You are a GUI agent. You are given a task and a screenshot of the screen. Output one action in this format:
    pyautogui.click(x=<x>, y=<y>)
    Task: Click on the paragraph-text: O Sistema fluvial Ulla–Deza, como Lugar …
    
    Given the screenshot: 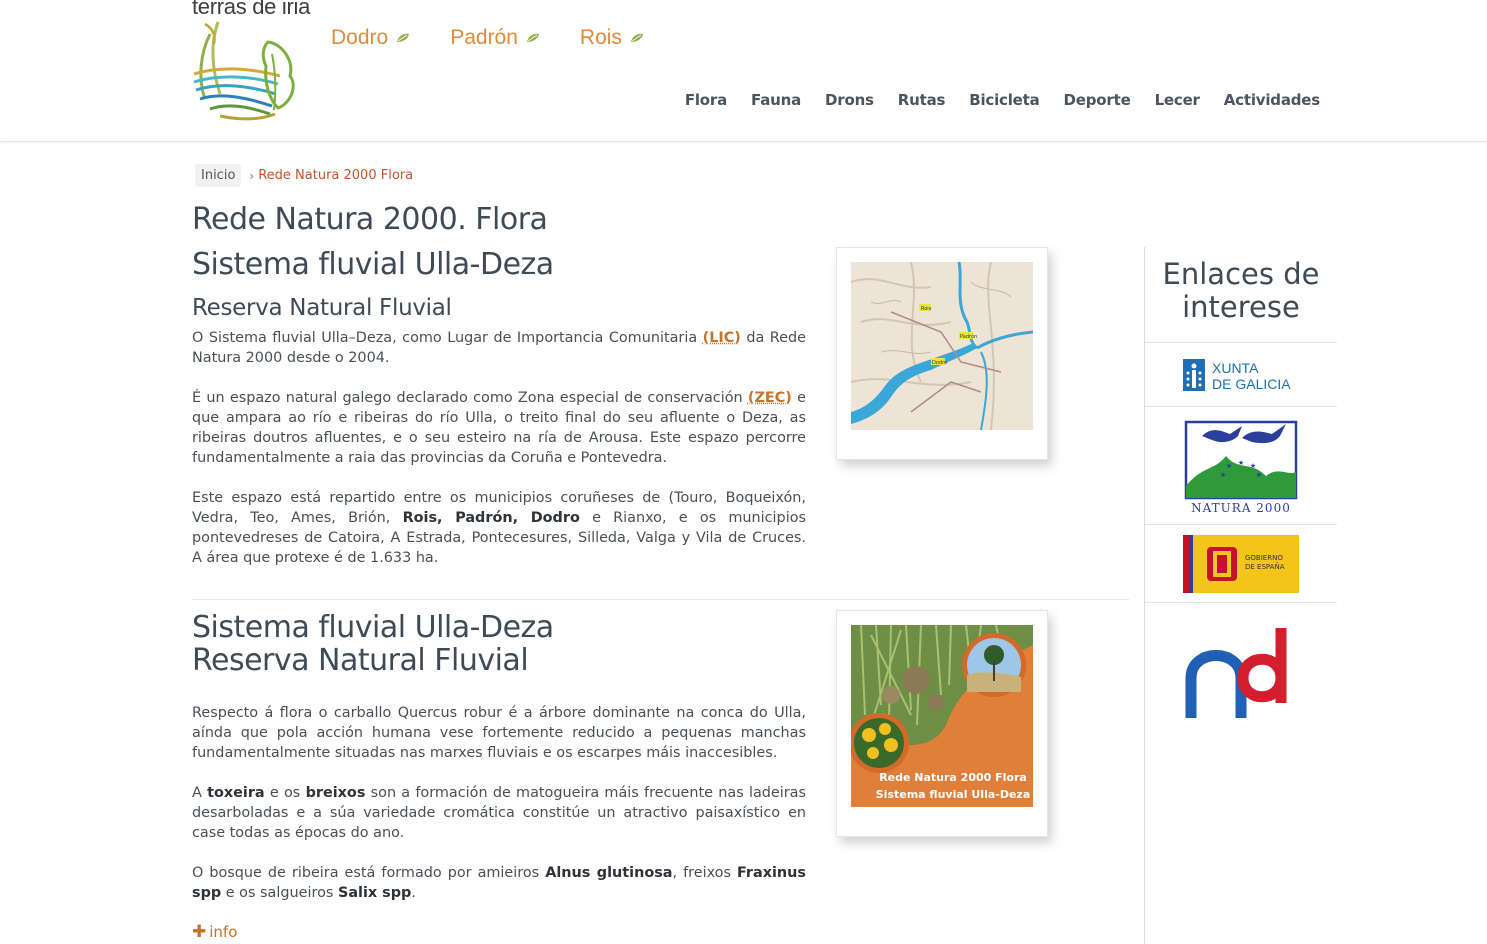 What is the action you would take?
    pyautogui.click(x=447, y=338)
    